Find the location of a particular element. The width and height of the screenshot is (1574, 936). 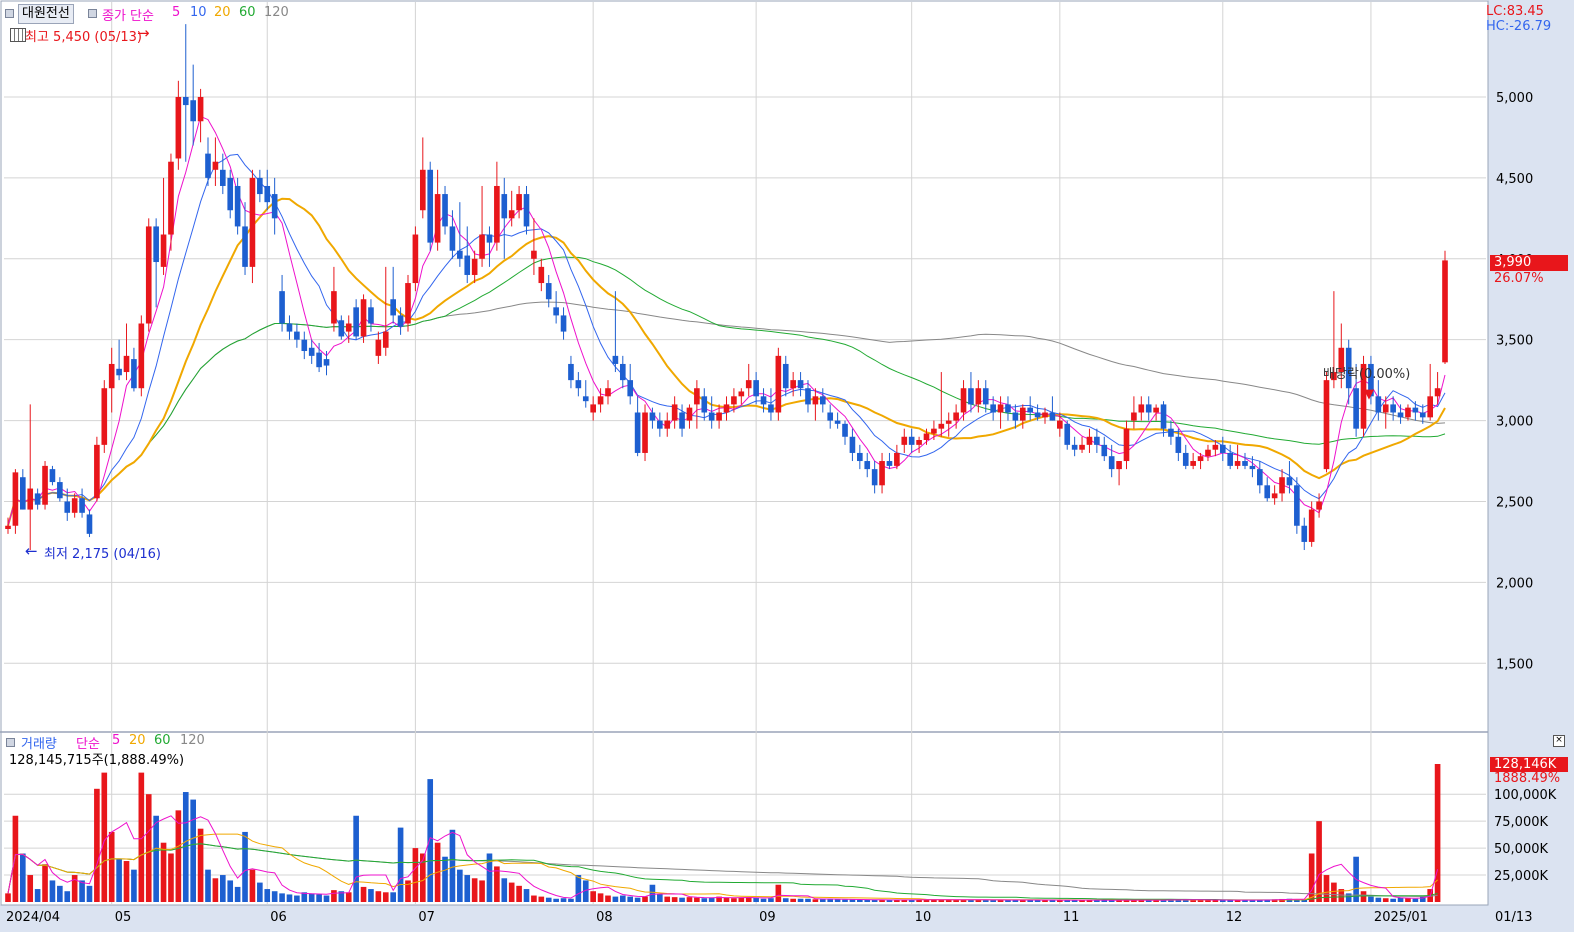

volume-legend-menu-icon is located at coordinates (10, 742).